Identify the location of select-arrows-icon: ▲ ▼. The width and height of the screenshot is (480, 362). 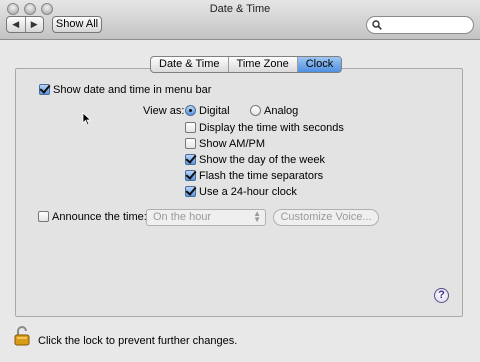
(257, 216).